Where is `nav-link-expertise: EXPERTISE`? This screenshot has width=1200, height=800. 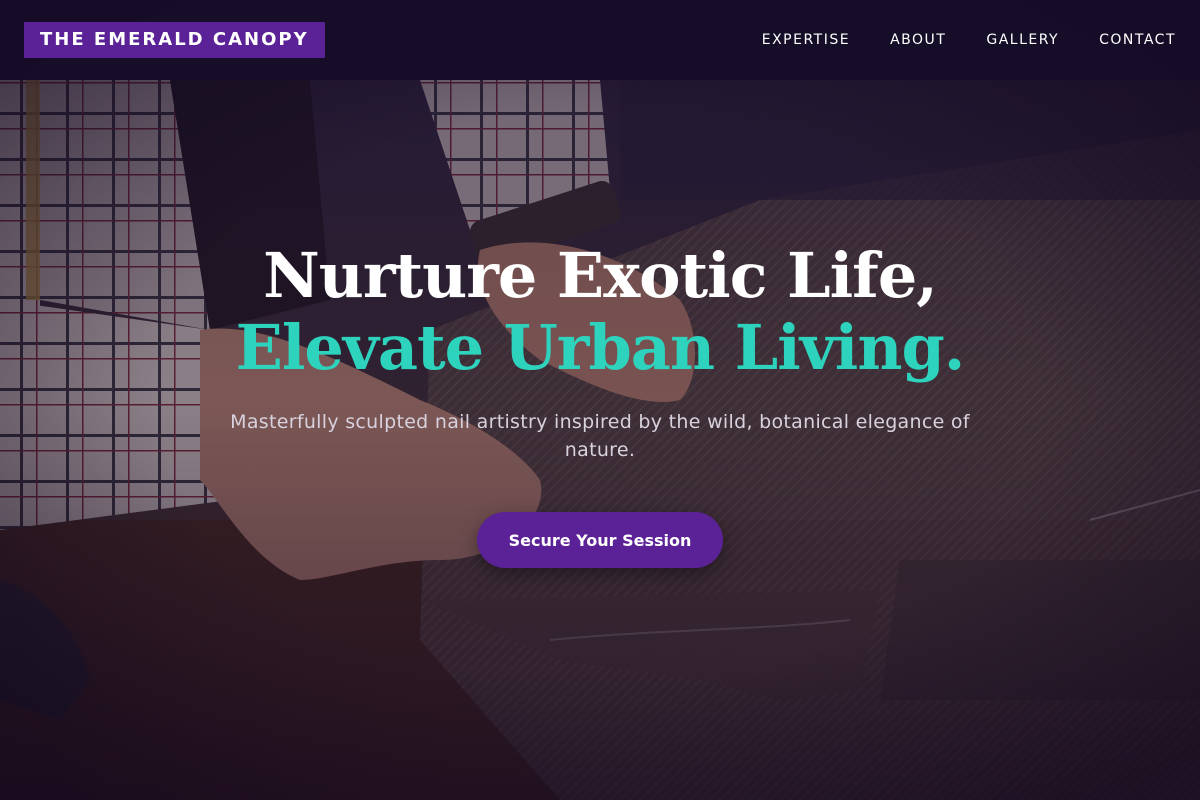
nav-link-expertise: EXPERTISE is located at coordinates (806, 40).